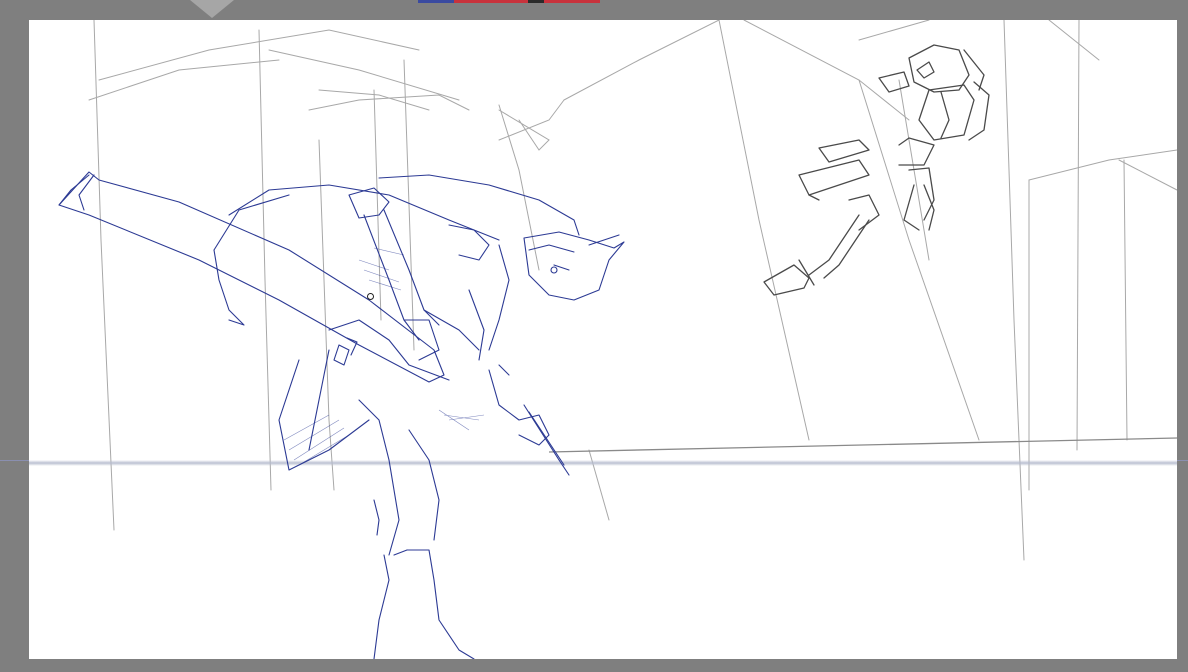  Describe the element at coordinates (212, 9) in the screenshot. I see `panel-collapse-notch-icon` at that location.